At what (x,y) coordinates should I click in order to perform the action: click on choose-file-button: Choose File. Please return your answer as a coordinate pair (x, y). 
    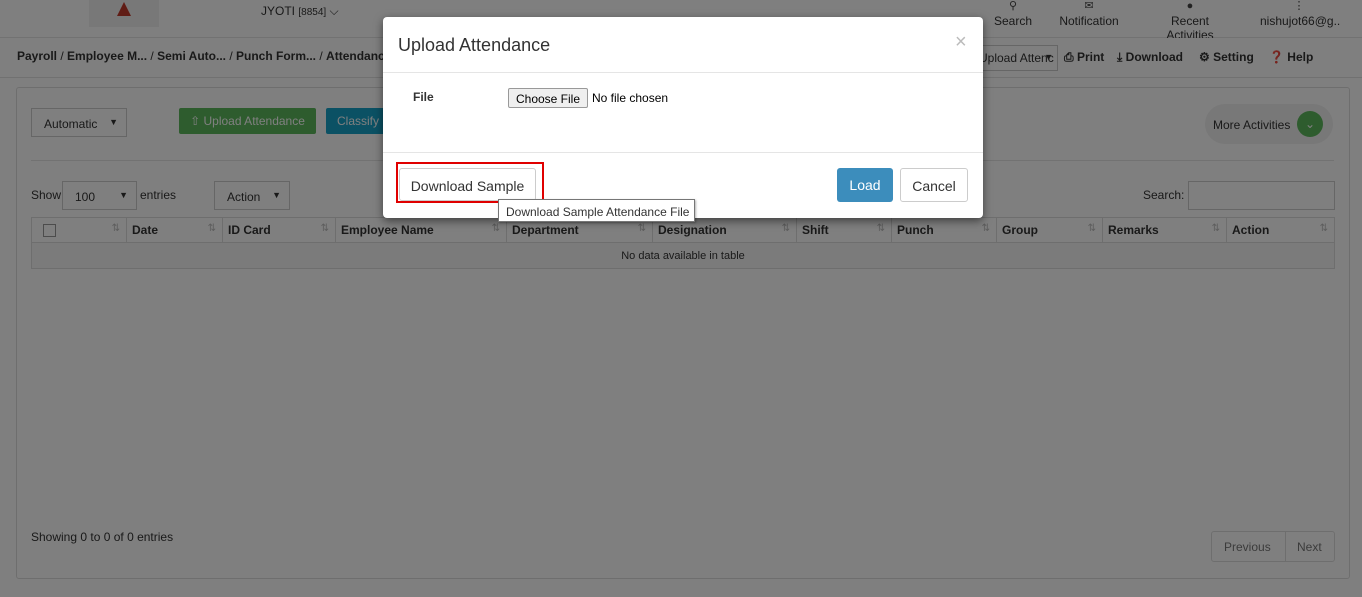
    Looking at the image, I should click on (548, 98).